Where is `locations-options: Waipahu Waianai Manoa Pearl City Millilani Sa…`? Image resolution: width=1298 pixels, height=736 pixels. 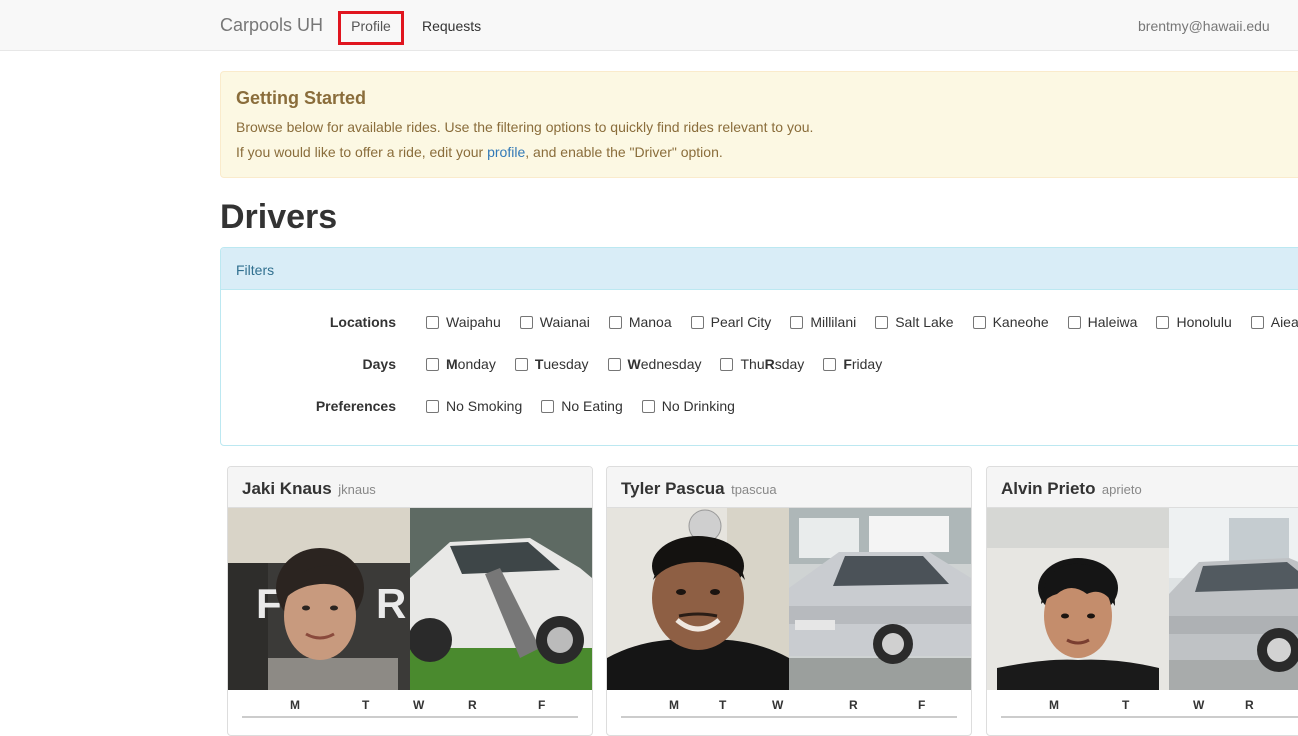
locations-options: Waipahu Waianai Manoa Pearl City Millilani Sa… is located at coordinates (862, 322).